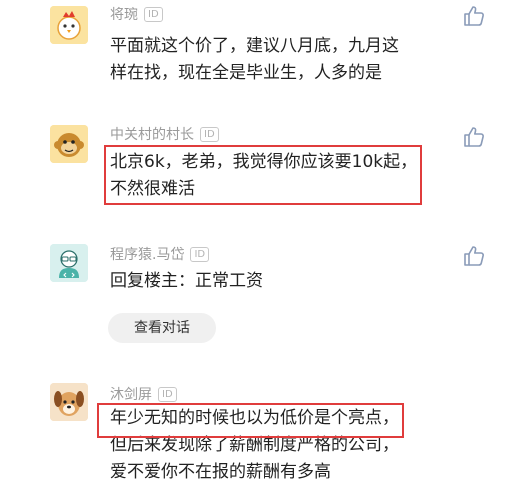 The width and height of the screenshot is (530, 494). What do you see at coordinates (246, 73) in the screenshot?
I see `comment-line: 样在找，现在全是毕业生，人多的是` at bounding box center [246, 73].